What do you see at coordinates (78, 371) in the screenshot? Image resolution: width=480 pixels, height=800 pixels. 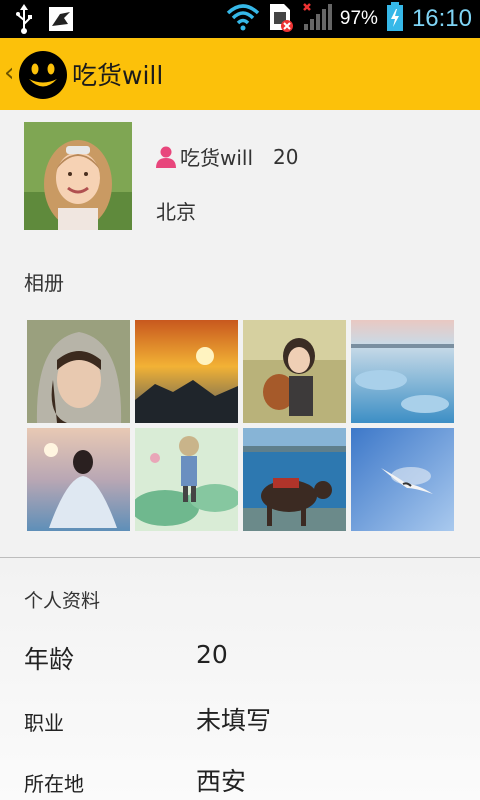 I see `album-photo-girl-in-hood` at bounding box center [78, 371].